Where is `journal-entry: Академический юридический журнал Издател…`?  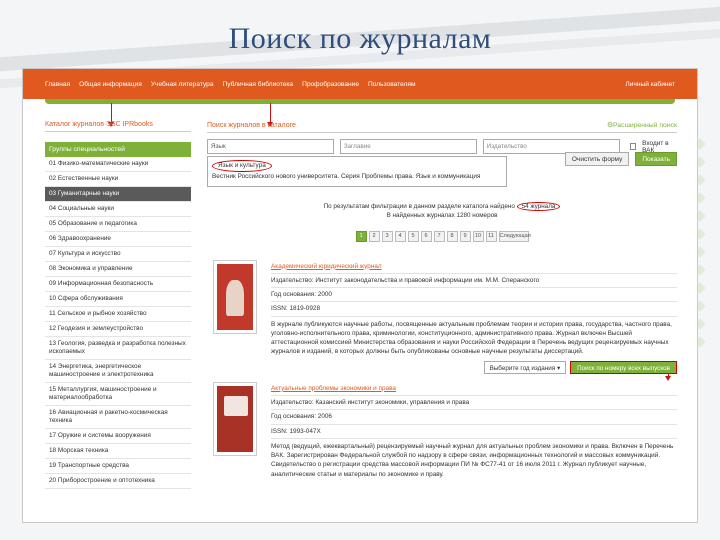
journal-entry: Академический юридический журнал Издател… is located at coordinates (442, 316).